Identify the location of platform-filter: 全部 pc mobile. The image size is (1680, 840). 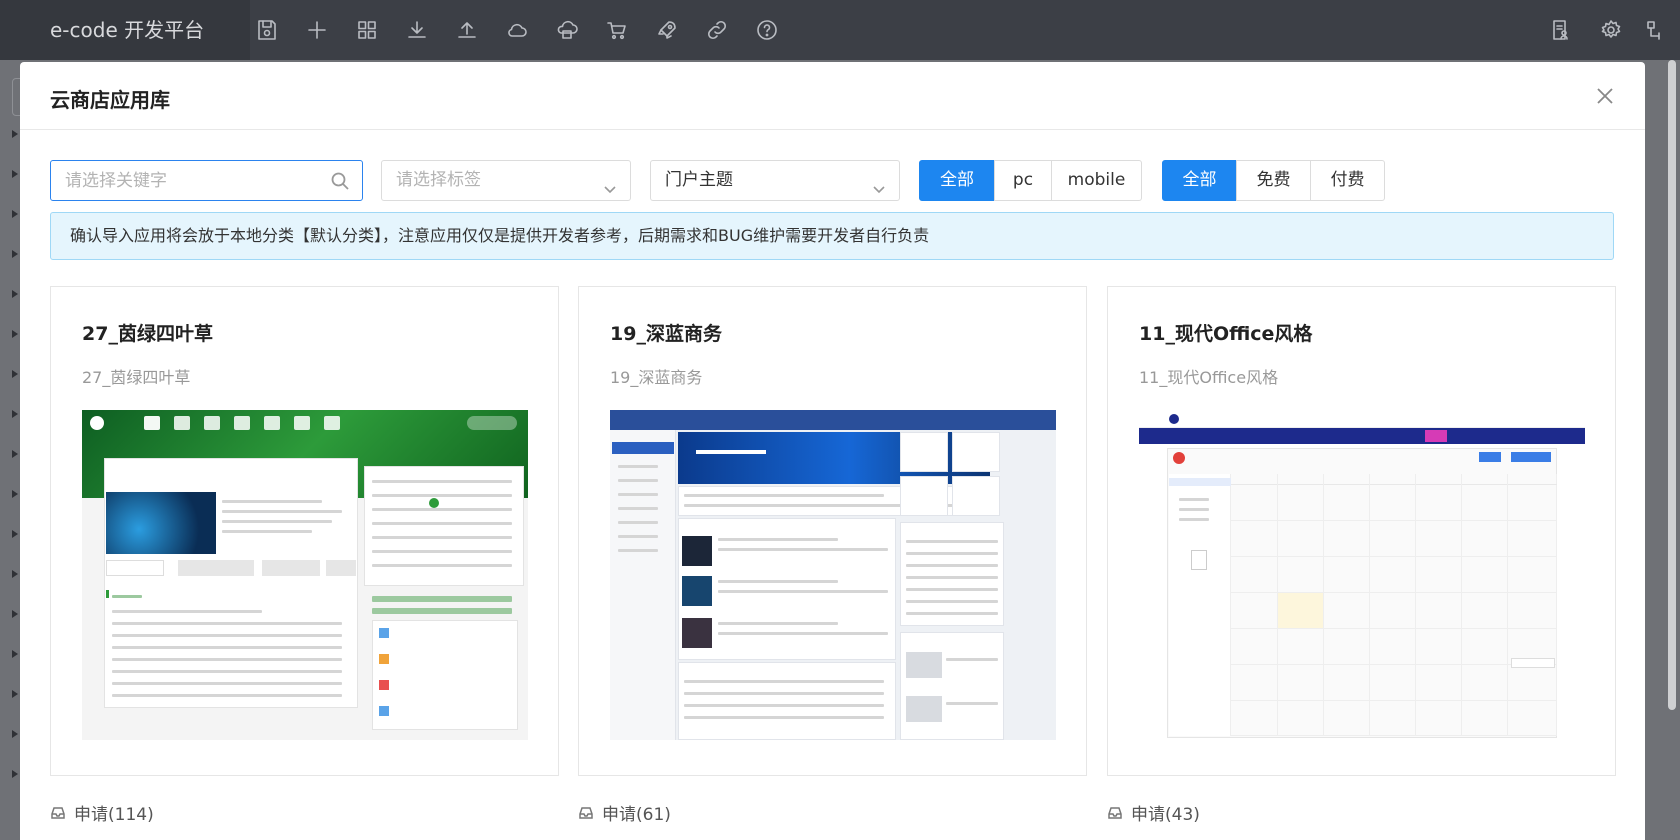
(1030, 180).